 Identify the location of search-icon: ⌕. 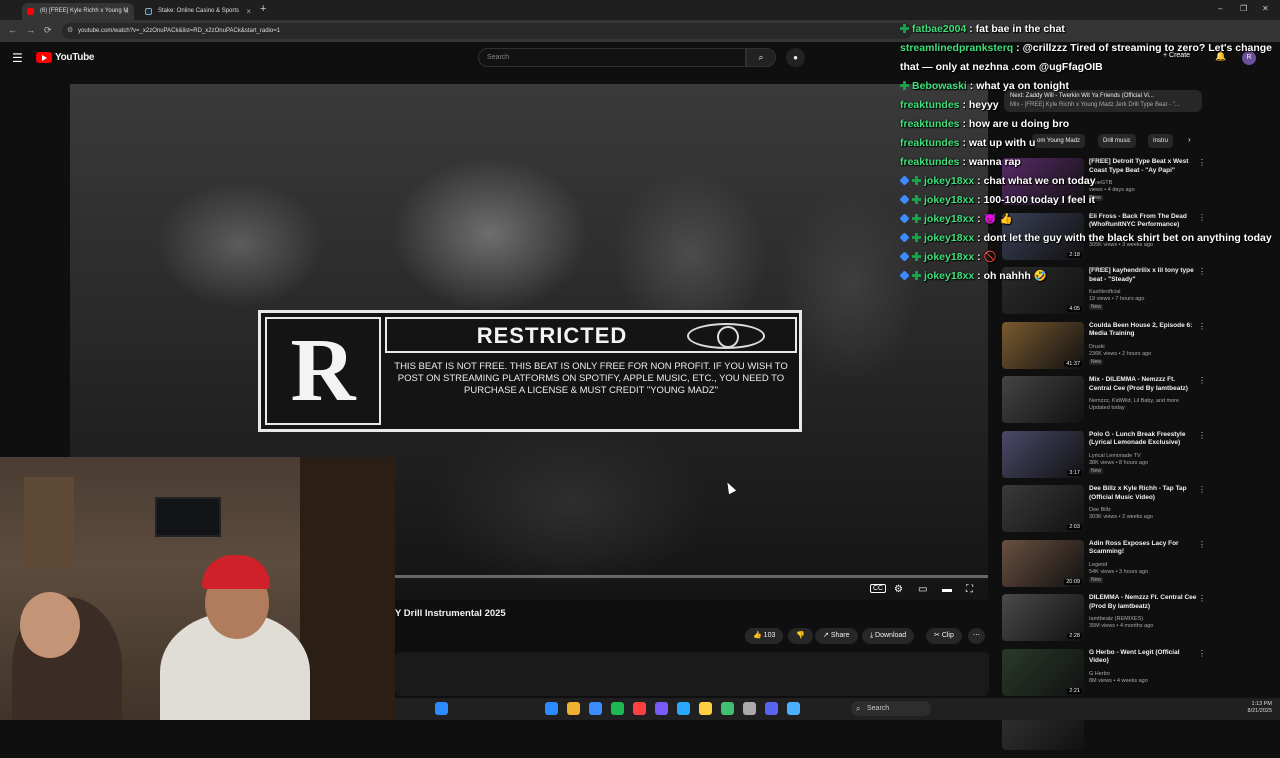
(761, 57).